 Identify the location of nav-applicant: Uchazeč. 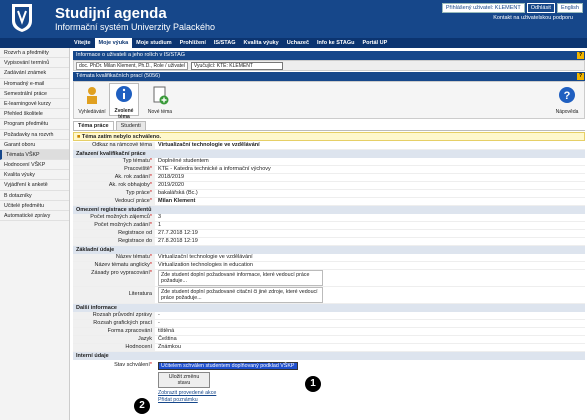
(298, 43).